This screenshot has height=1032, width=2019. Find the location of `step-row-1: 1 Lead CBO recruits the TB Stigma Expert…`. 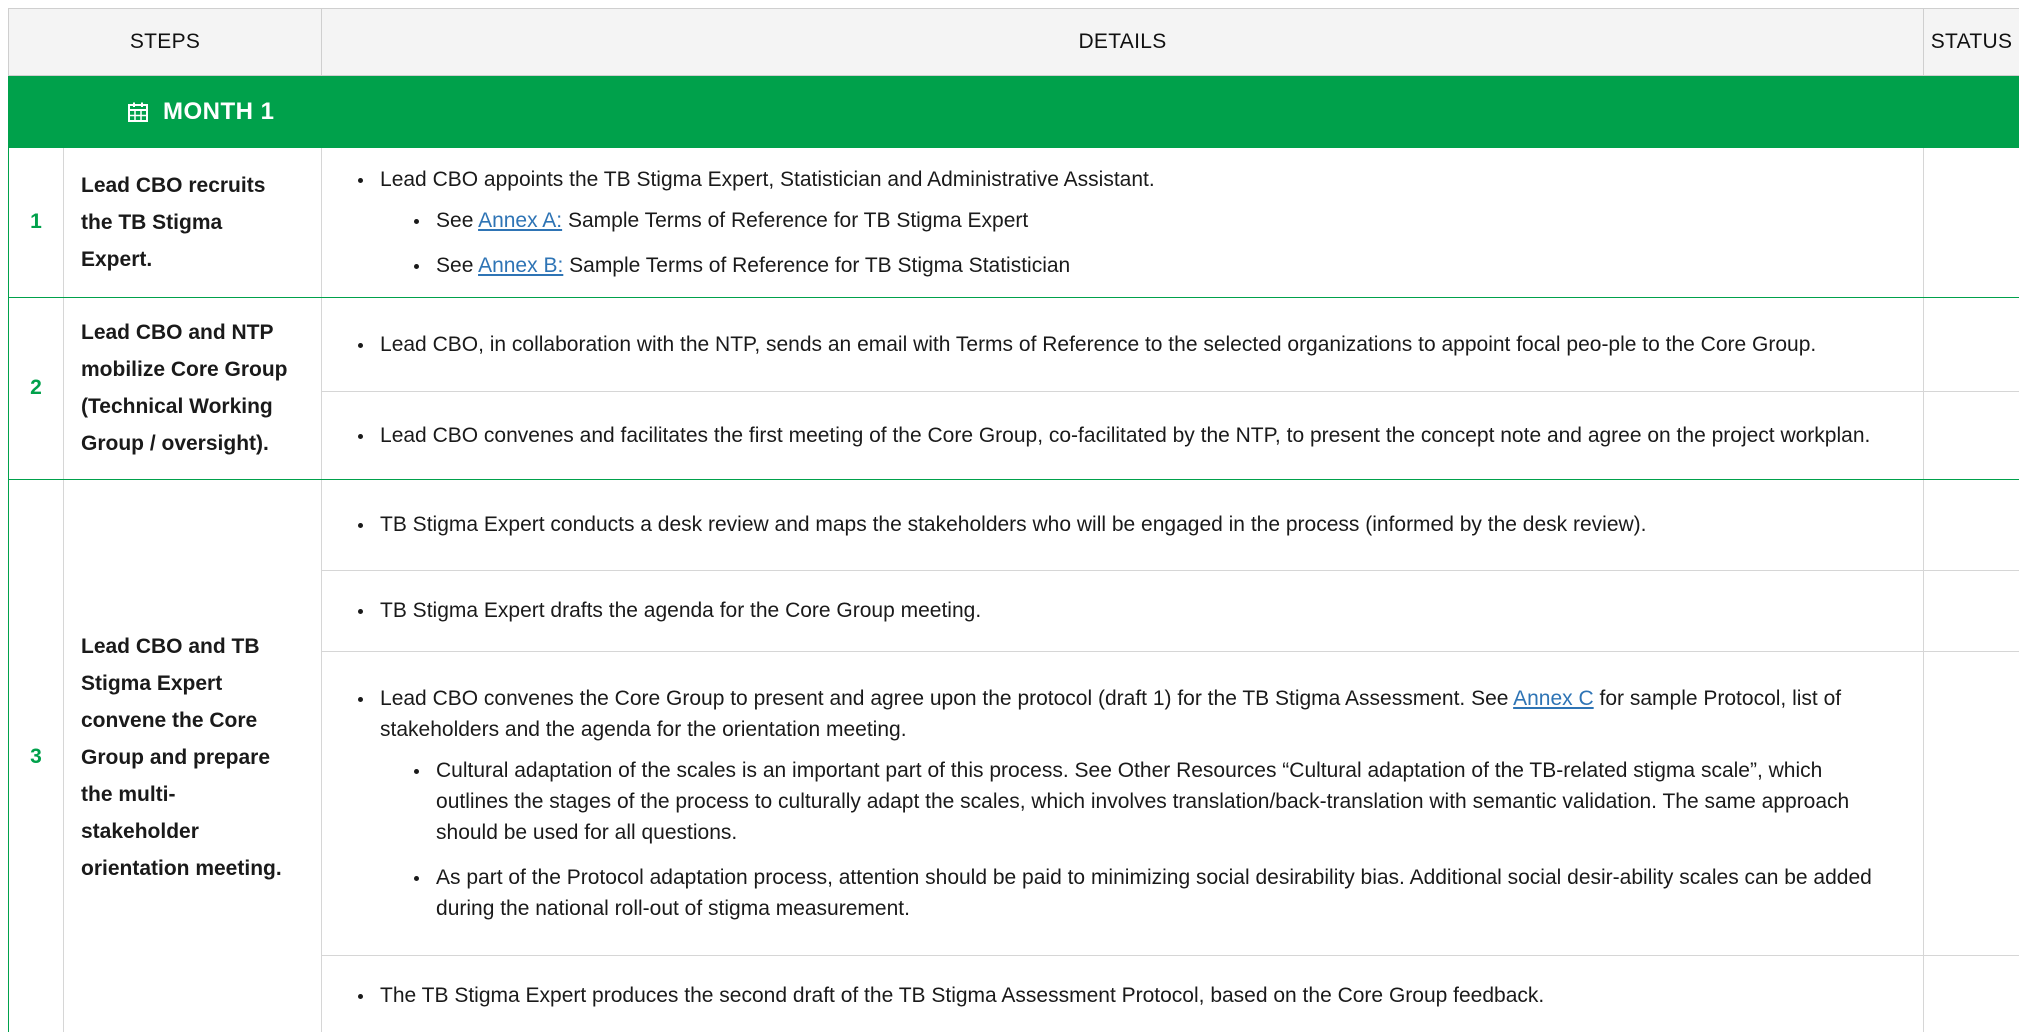

step-row-1: 1 Lead CBO recruits the TB Stigma Expert… is located at coordinates (1013, 223).